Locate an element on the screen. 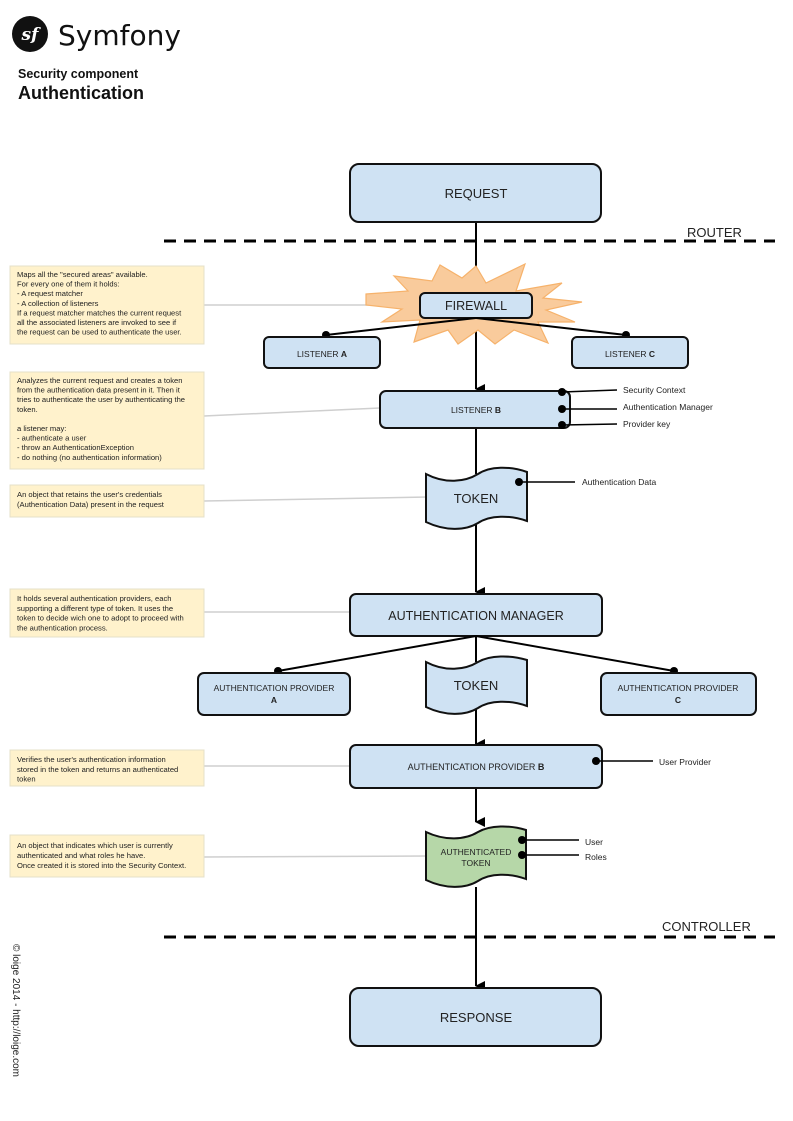 This screenshot has height=1121, width=793. provider-b-letter: B is located at coordinates (541, 767).